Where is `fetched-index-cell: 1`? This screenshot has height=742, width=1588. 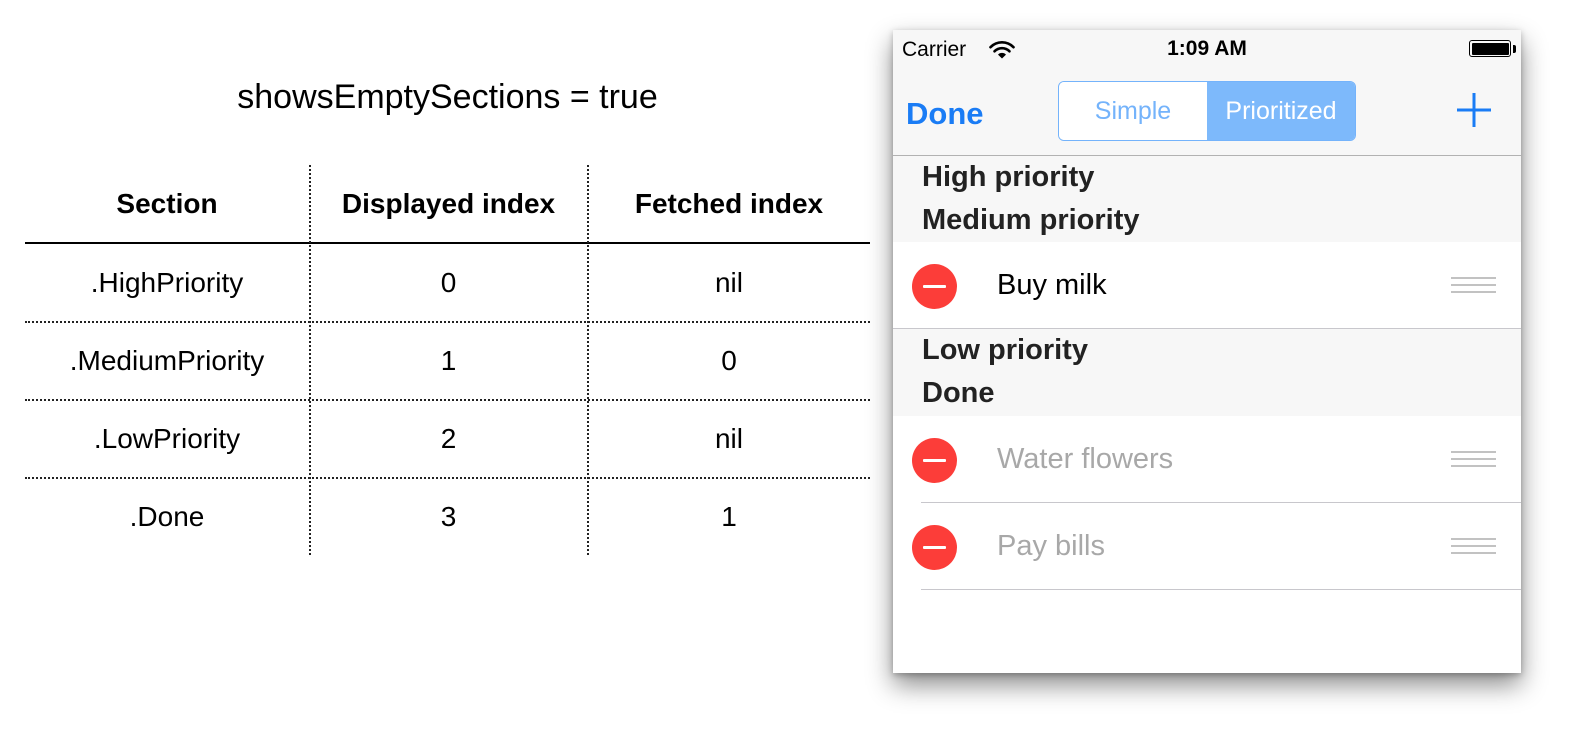 fetched-index-cell: 1 is located at coordinates (729, 516).